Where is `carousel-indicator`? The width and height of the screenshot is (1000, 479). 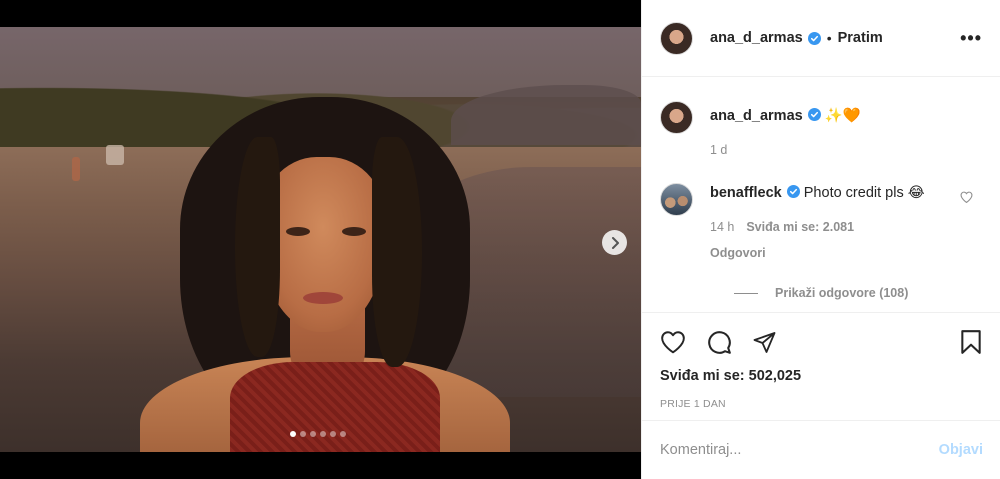 carousel-indicator is located at coordinates (318, 434).